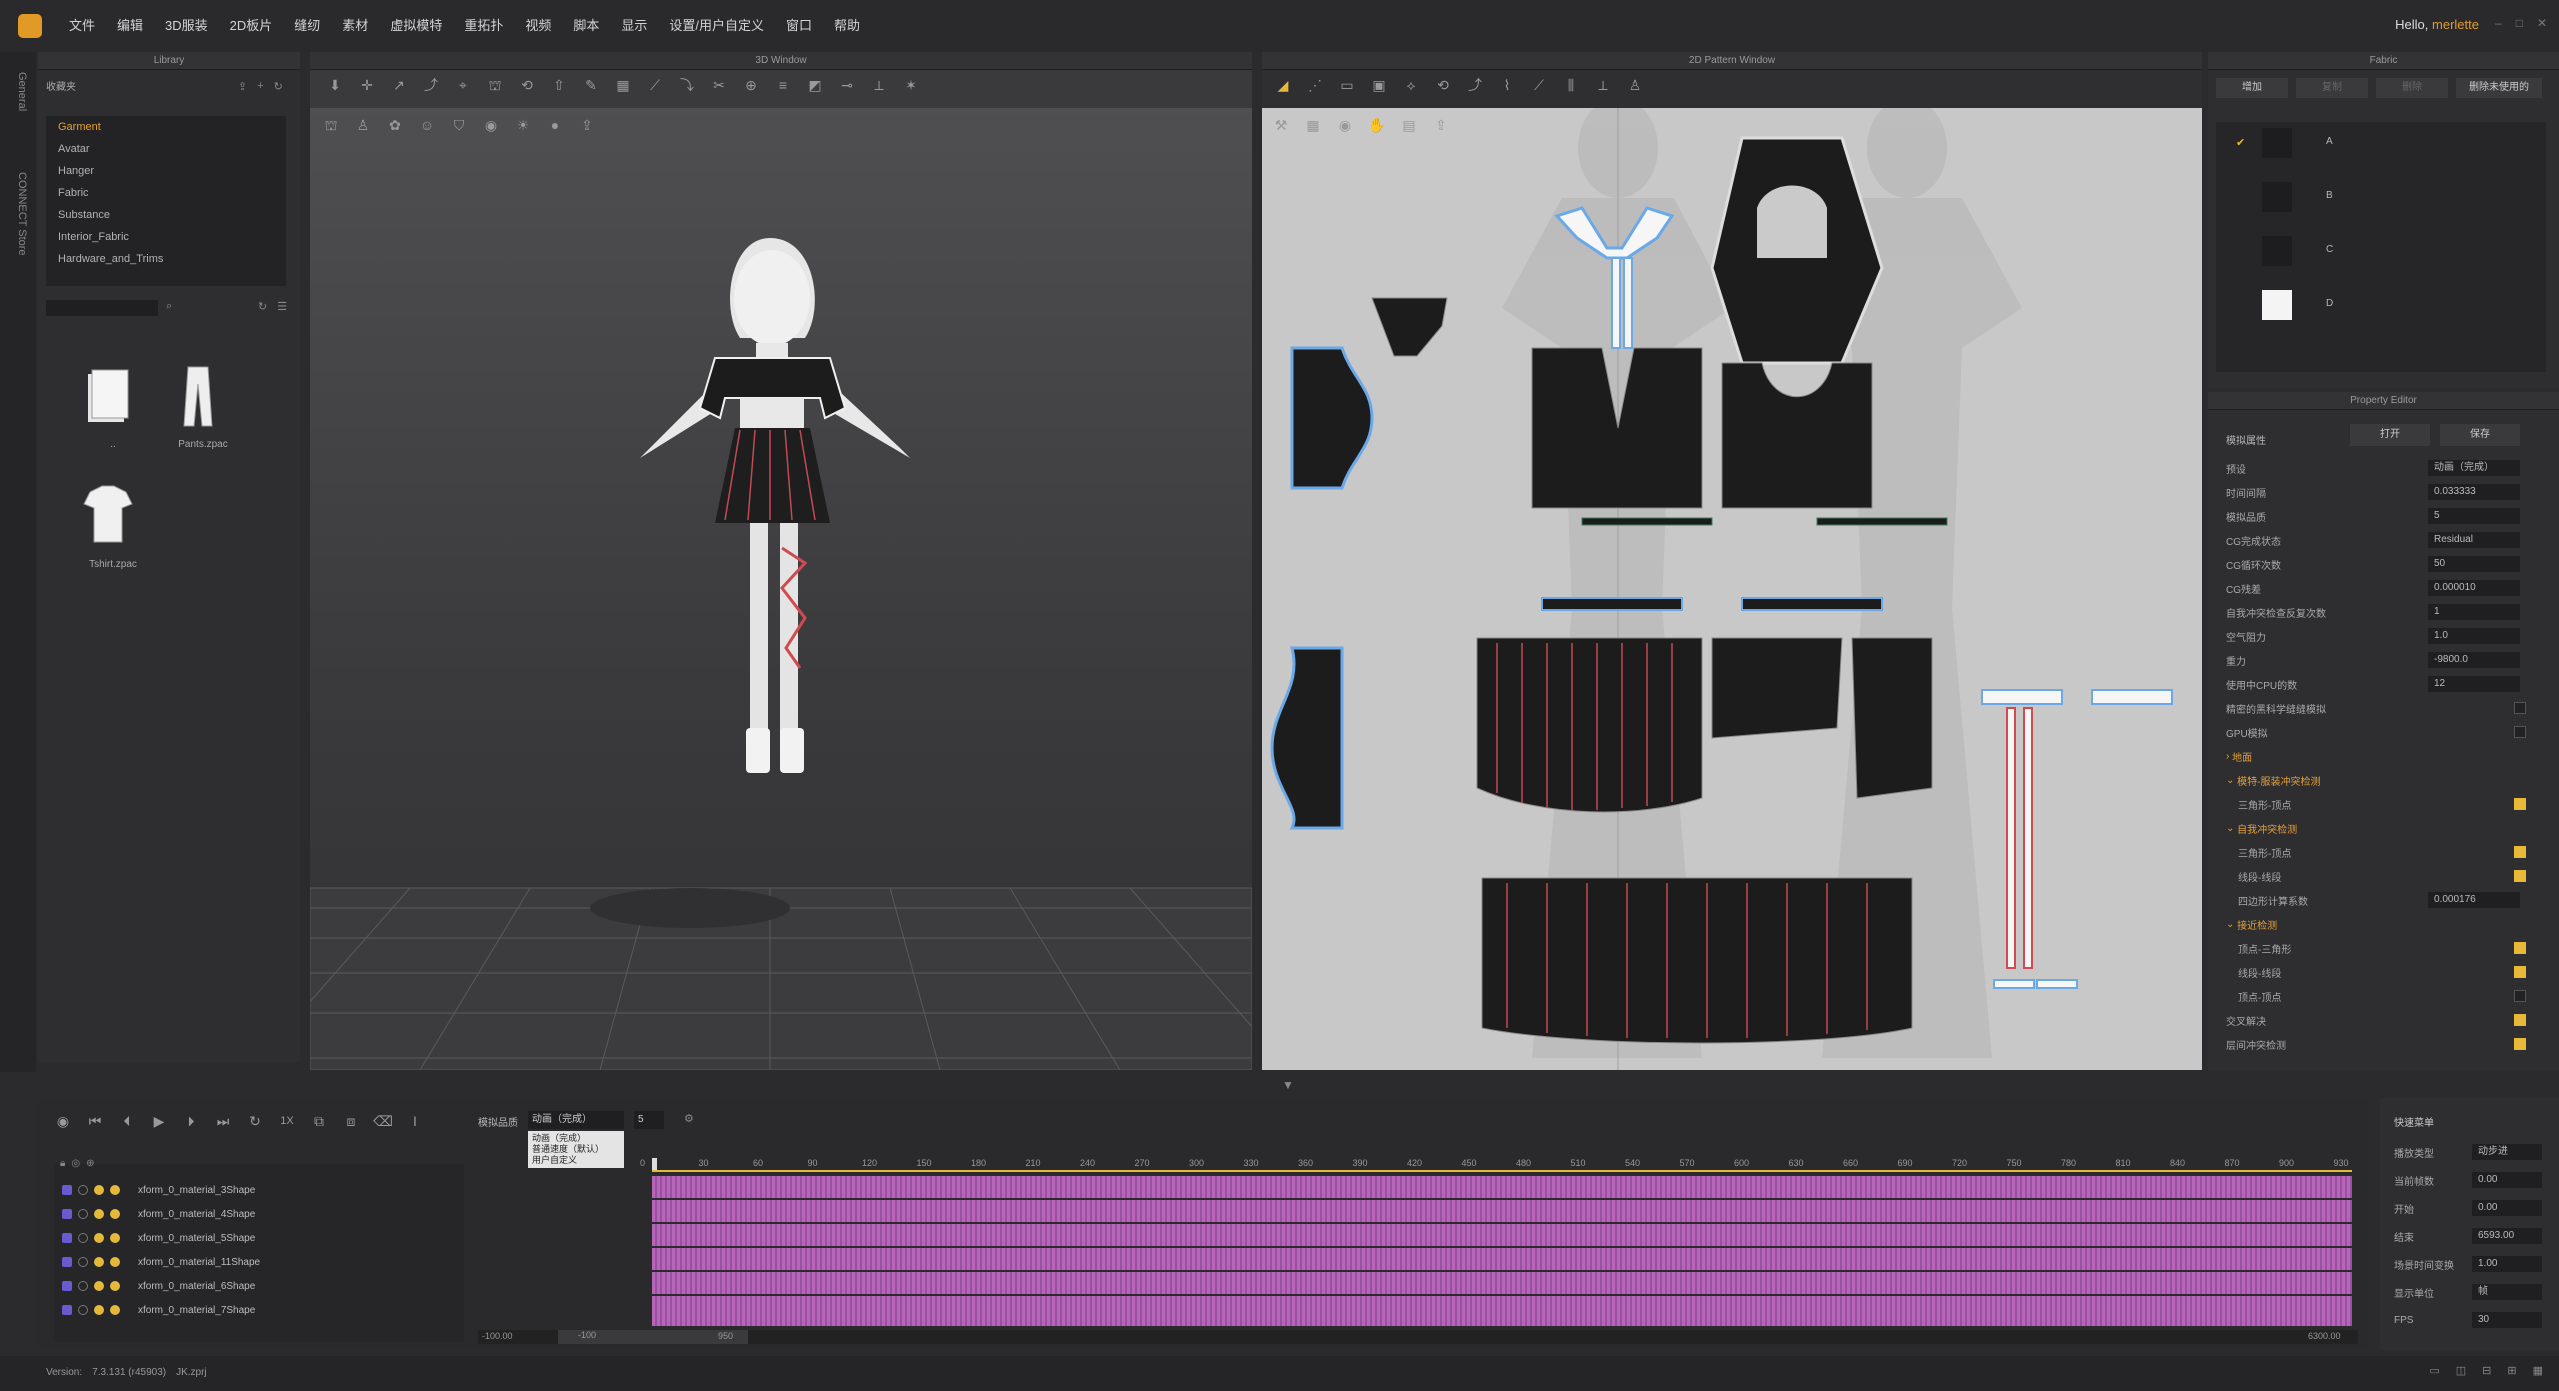  What do you see at coordinates (2507, 1208) in the screenshot?
I see `start-field: 0.00` at bounding box center [2507, 1208].